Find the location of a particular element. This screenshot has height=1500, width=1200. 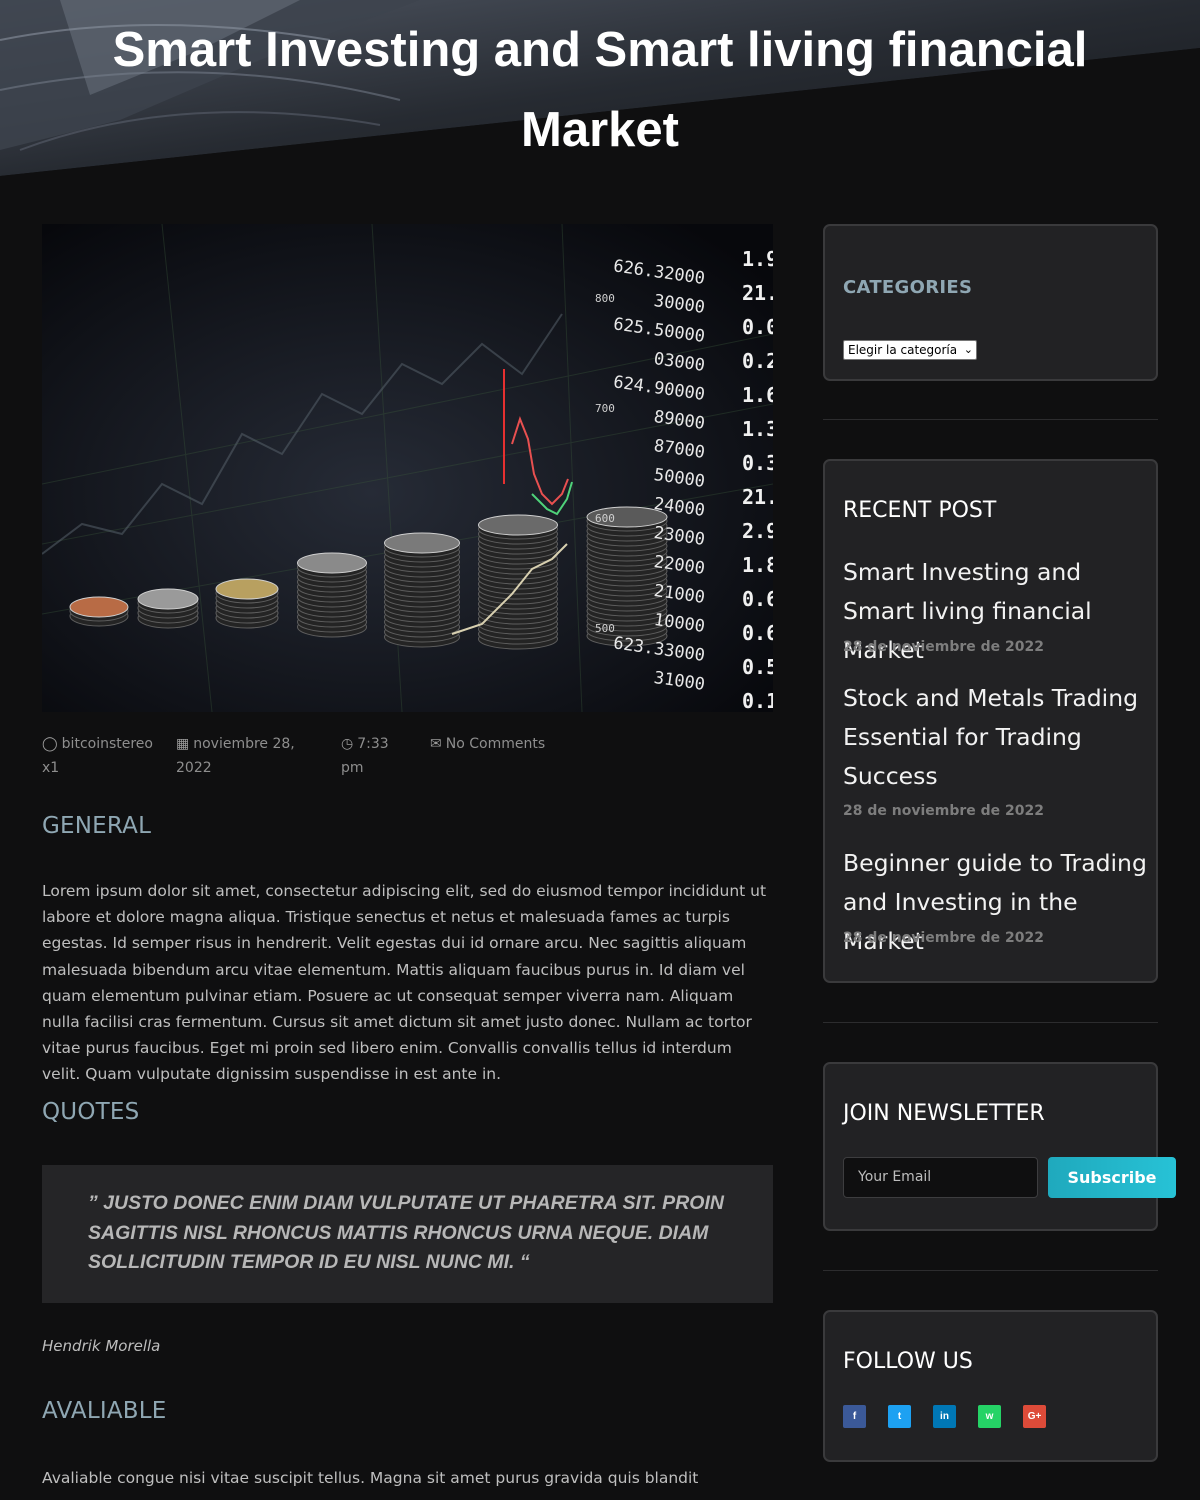

facebook-icon: f is located at coordinates (854, 1416).